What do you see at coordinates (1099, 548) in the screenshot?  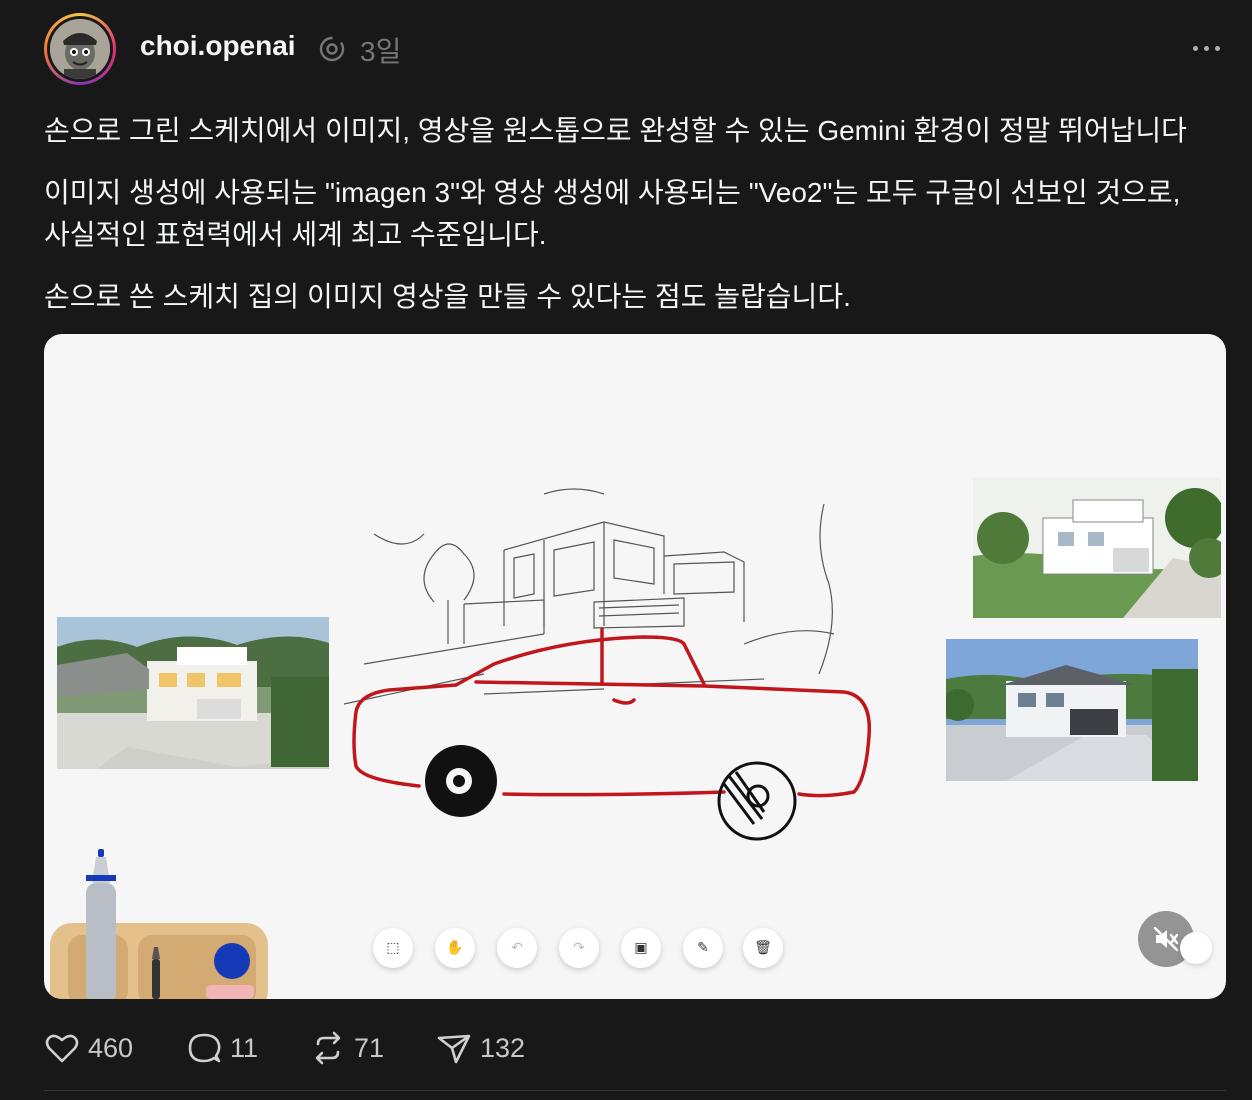 I see `generated-house-render-top` at bounding box center [1099, 548].